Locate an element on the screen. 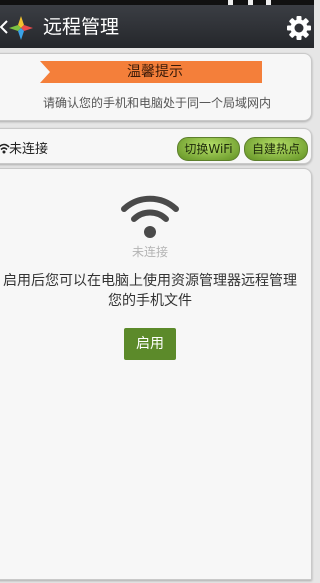  title-bar: 远程管理 is located at coordinates (157, 26).